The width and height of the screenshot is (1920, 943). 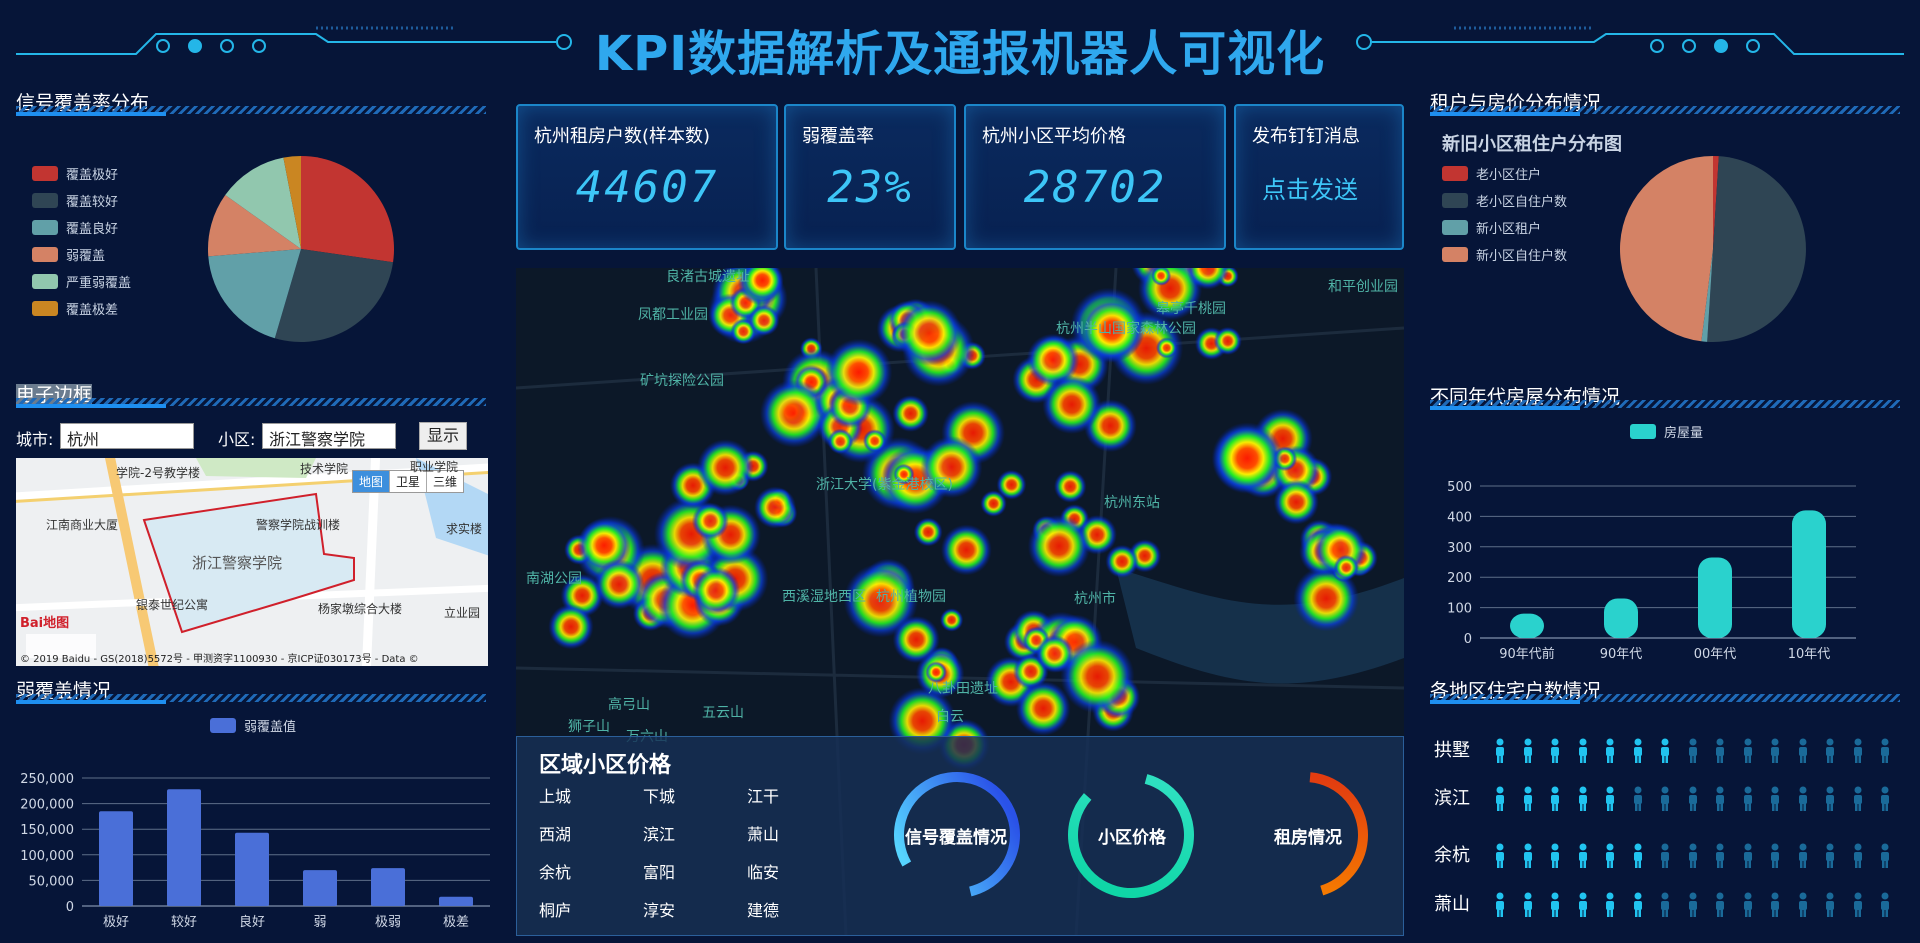 I want to click on map-place-label: 南湖公园, so click(x=554, y=579).